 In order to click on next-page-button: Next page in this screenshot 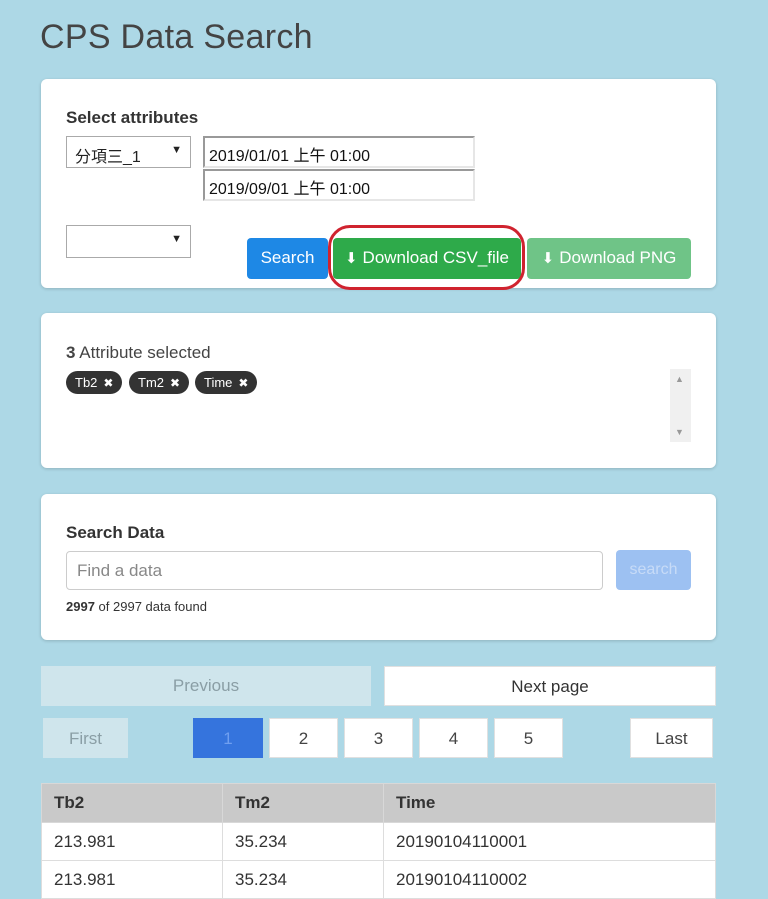, I will do `click(550, 686)`.